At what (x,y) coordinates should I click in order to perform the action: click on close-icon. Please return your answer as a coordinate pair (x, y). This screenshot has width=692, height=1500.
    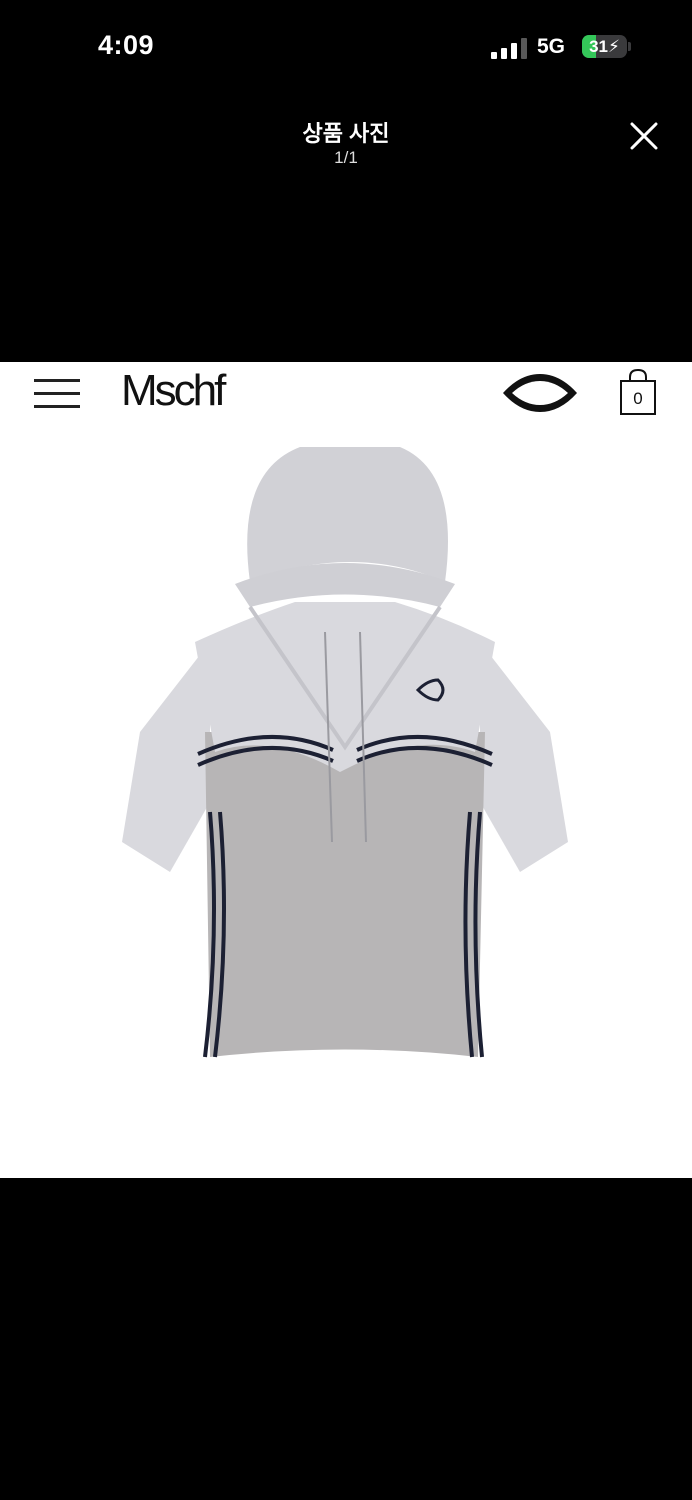
    Looking at the image, I should click on (644, 136).